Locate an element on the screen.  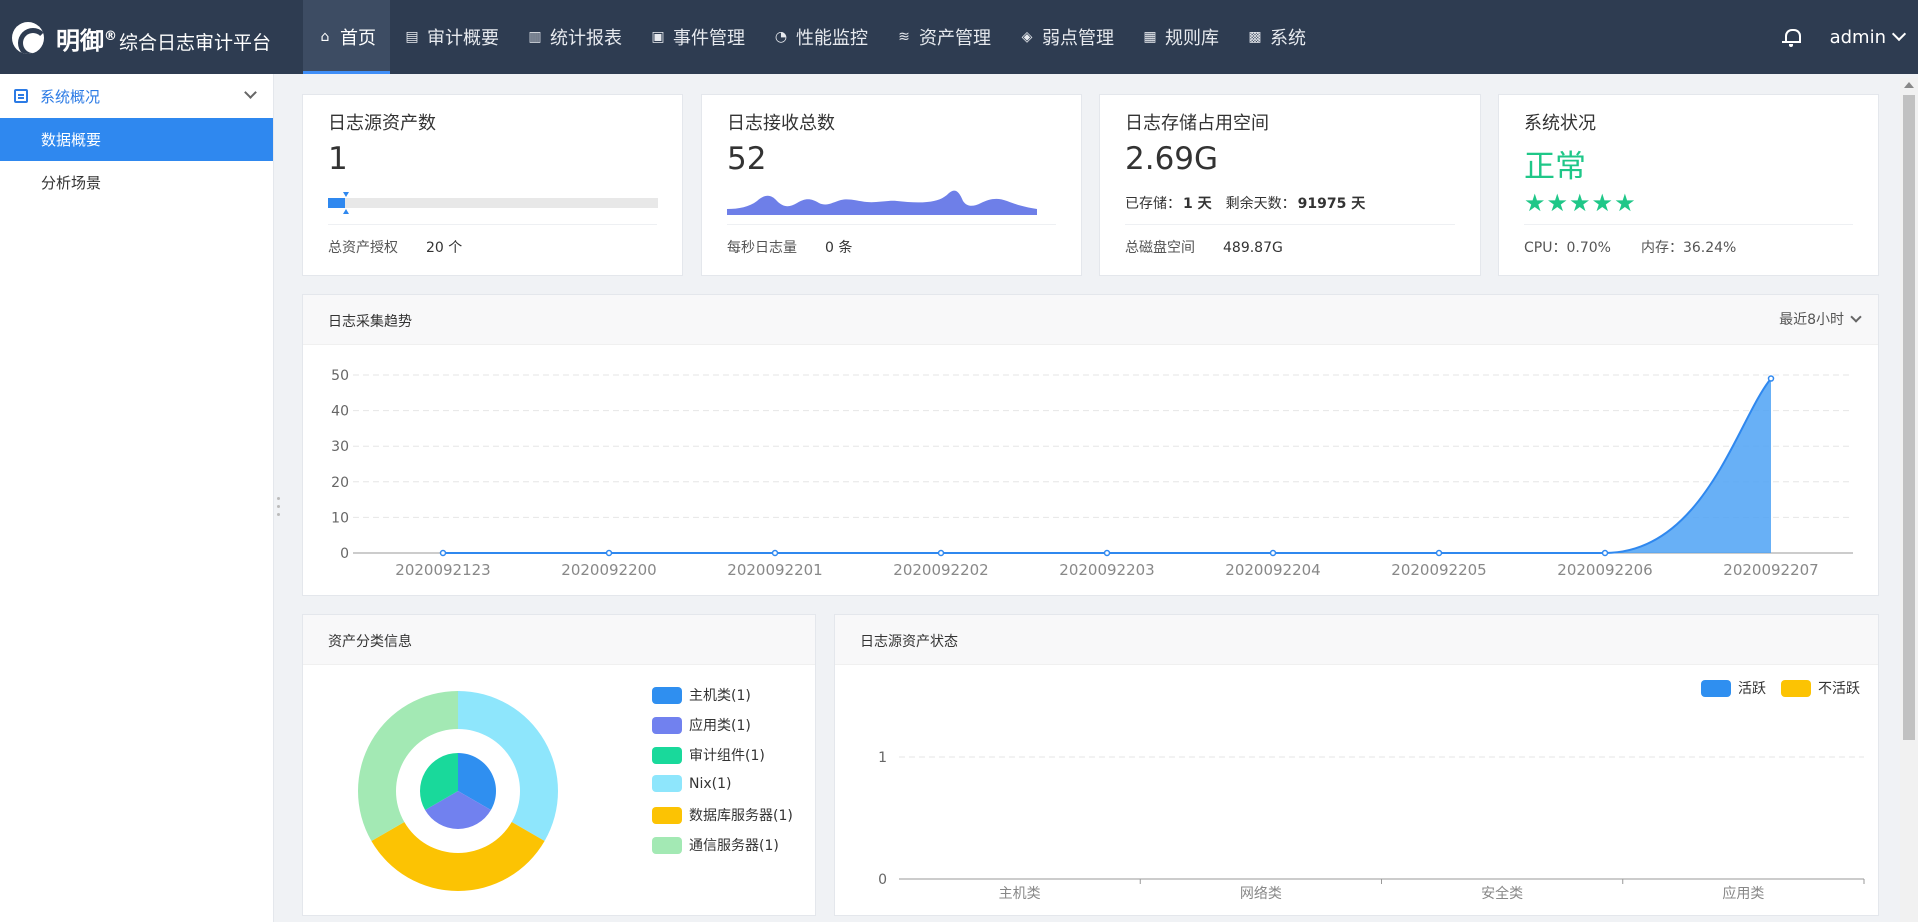
stat-title: 系统状况 is located at coordinates (1560, 123).